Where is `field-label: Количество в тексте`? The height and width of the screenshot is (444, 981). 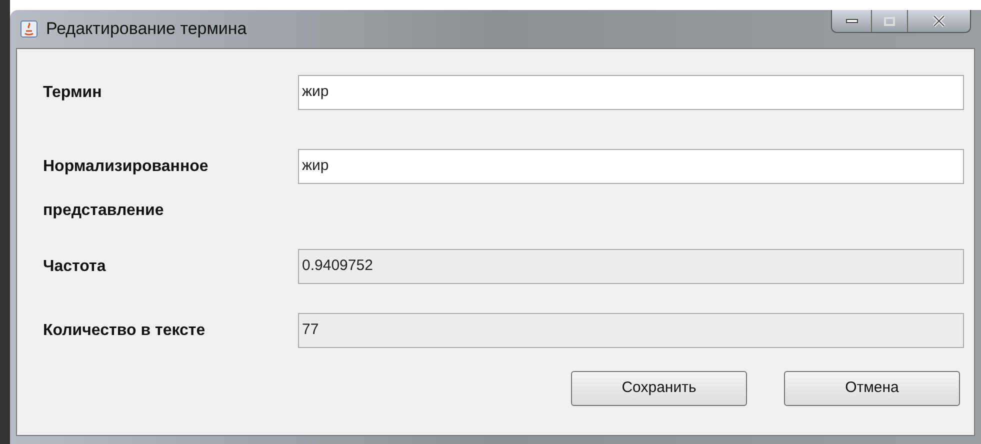 field-label: Количество в тексте is located at coordinates (124, 331).